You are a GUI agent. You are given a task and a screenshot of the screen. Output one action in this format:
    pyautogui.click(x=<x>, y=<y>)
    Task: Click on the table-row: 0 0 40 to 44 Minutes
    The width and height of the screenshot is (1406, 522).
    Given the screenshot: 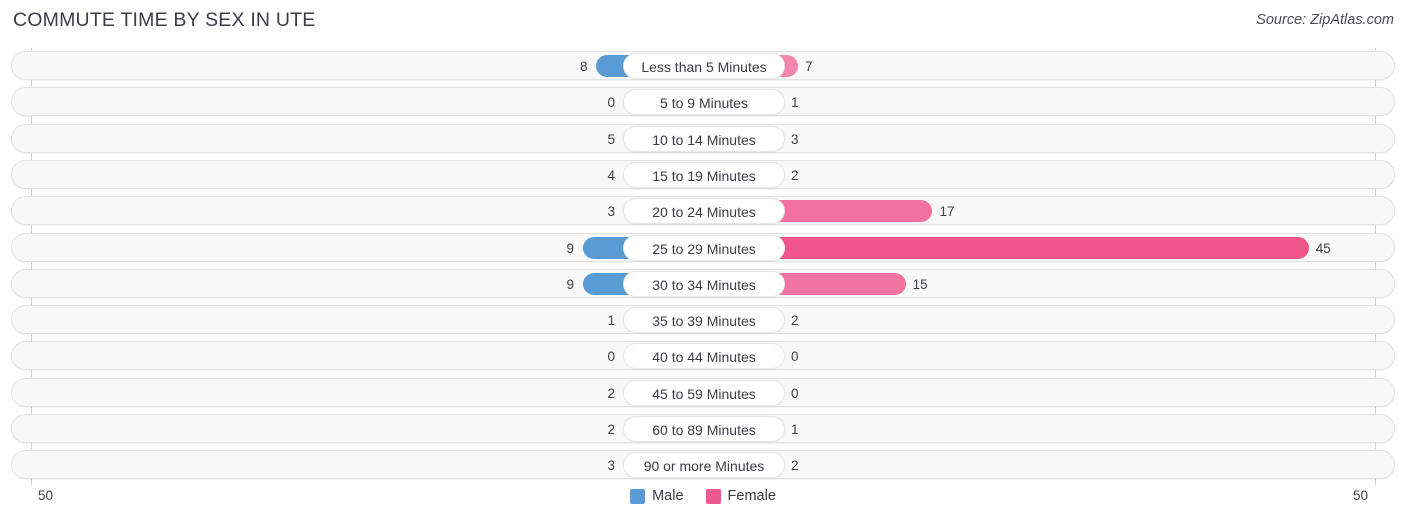 What is the action you would take?
    pyautogui.click(x=703, y=356)
    